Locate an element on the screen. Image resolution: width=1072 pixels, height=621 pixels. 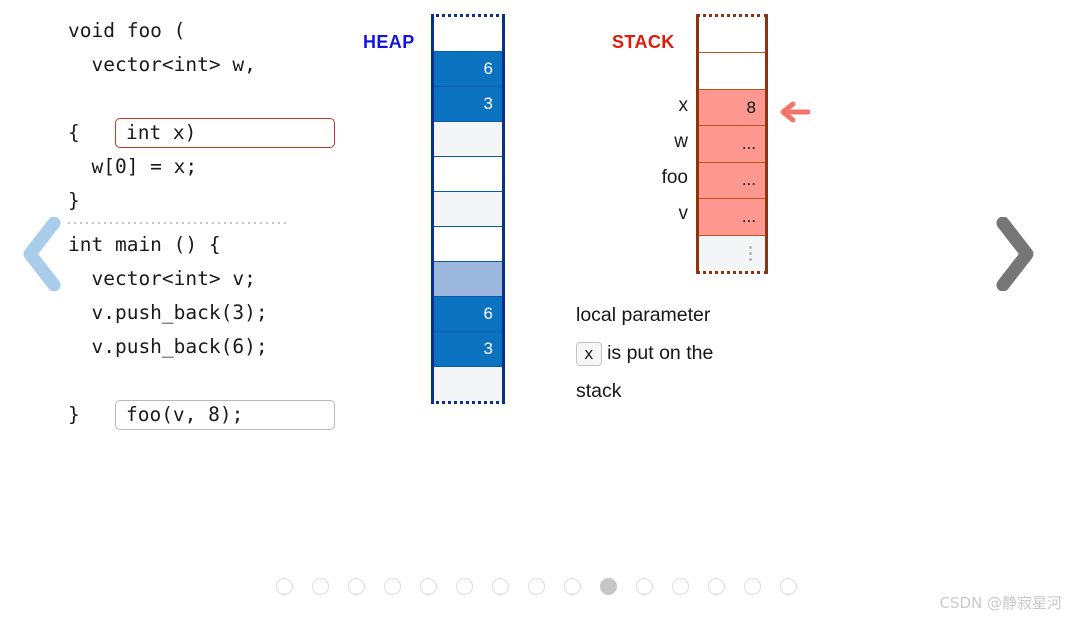
stack-label: STACK is located at coordinates (643, 42).